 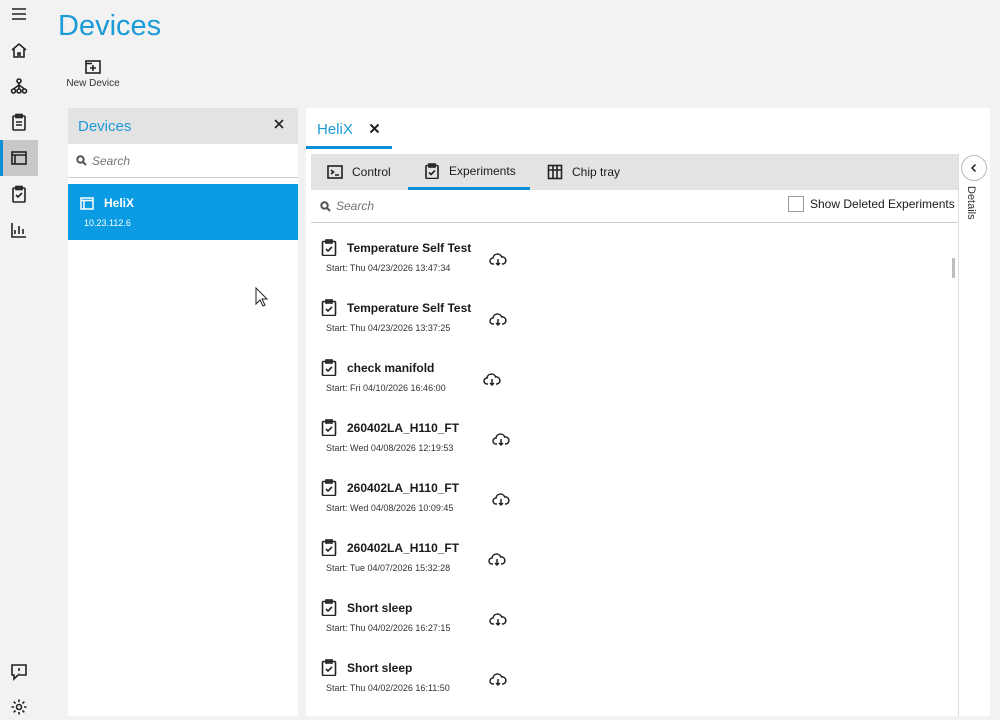 I want to click on device-name: HeliX, so click(x=119, y=203).